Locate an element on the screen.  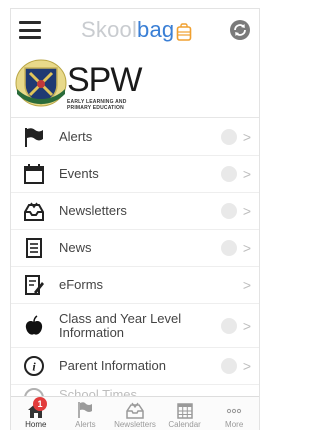
school-name: SPW is located at coordinates (104, 80).